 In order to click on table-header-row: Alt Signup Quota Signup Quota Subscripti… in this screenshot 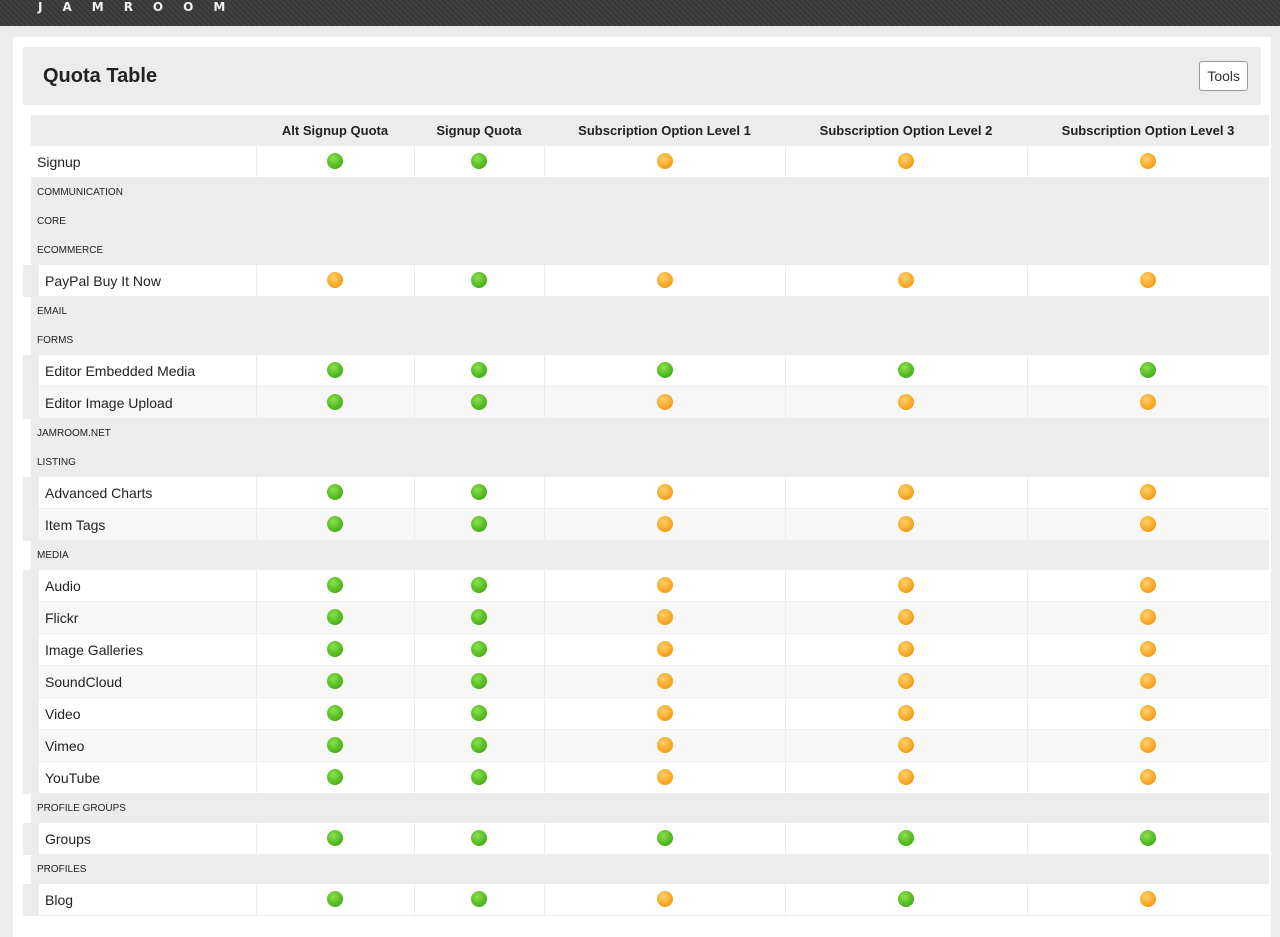, I will do `click(650, 130)`.